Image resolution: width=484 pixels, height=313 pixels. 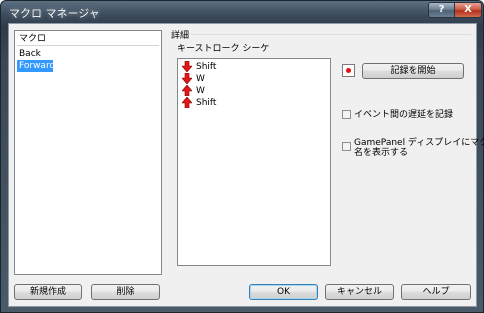 I want to click on help-button: ヘルプ, so click(x=436, y=292).